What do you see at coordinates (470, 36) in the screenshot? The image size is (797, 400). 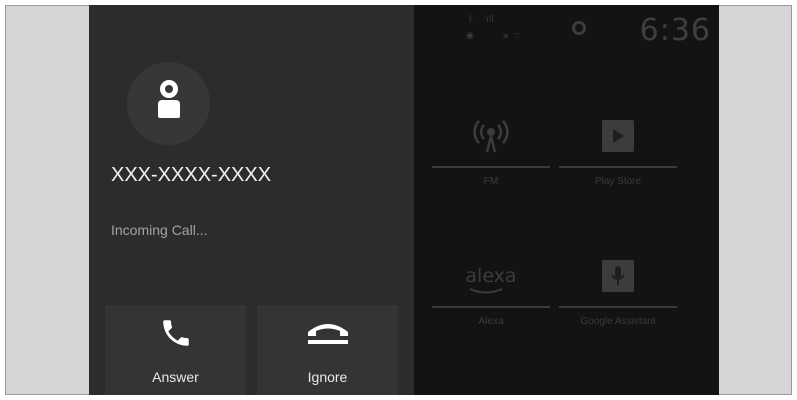 I see `voice-icon: ◉` at bounding box center [470, 36].